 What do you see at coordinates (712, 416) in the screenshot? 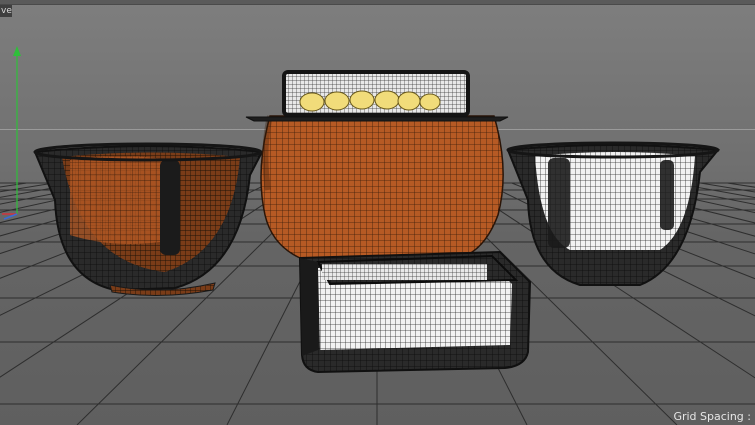
I see `grid-spacing-label: Grid Spacing :` at bounding box center [712, 416].